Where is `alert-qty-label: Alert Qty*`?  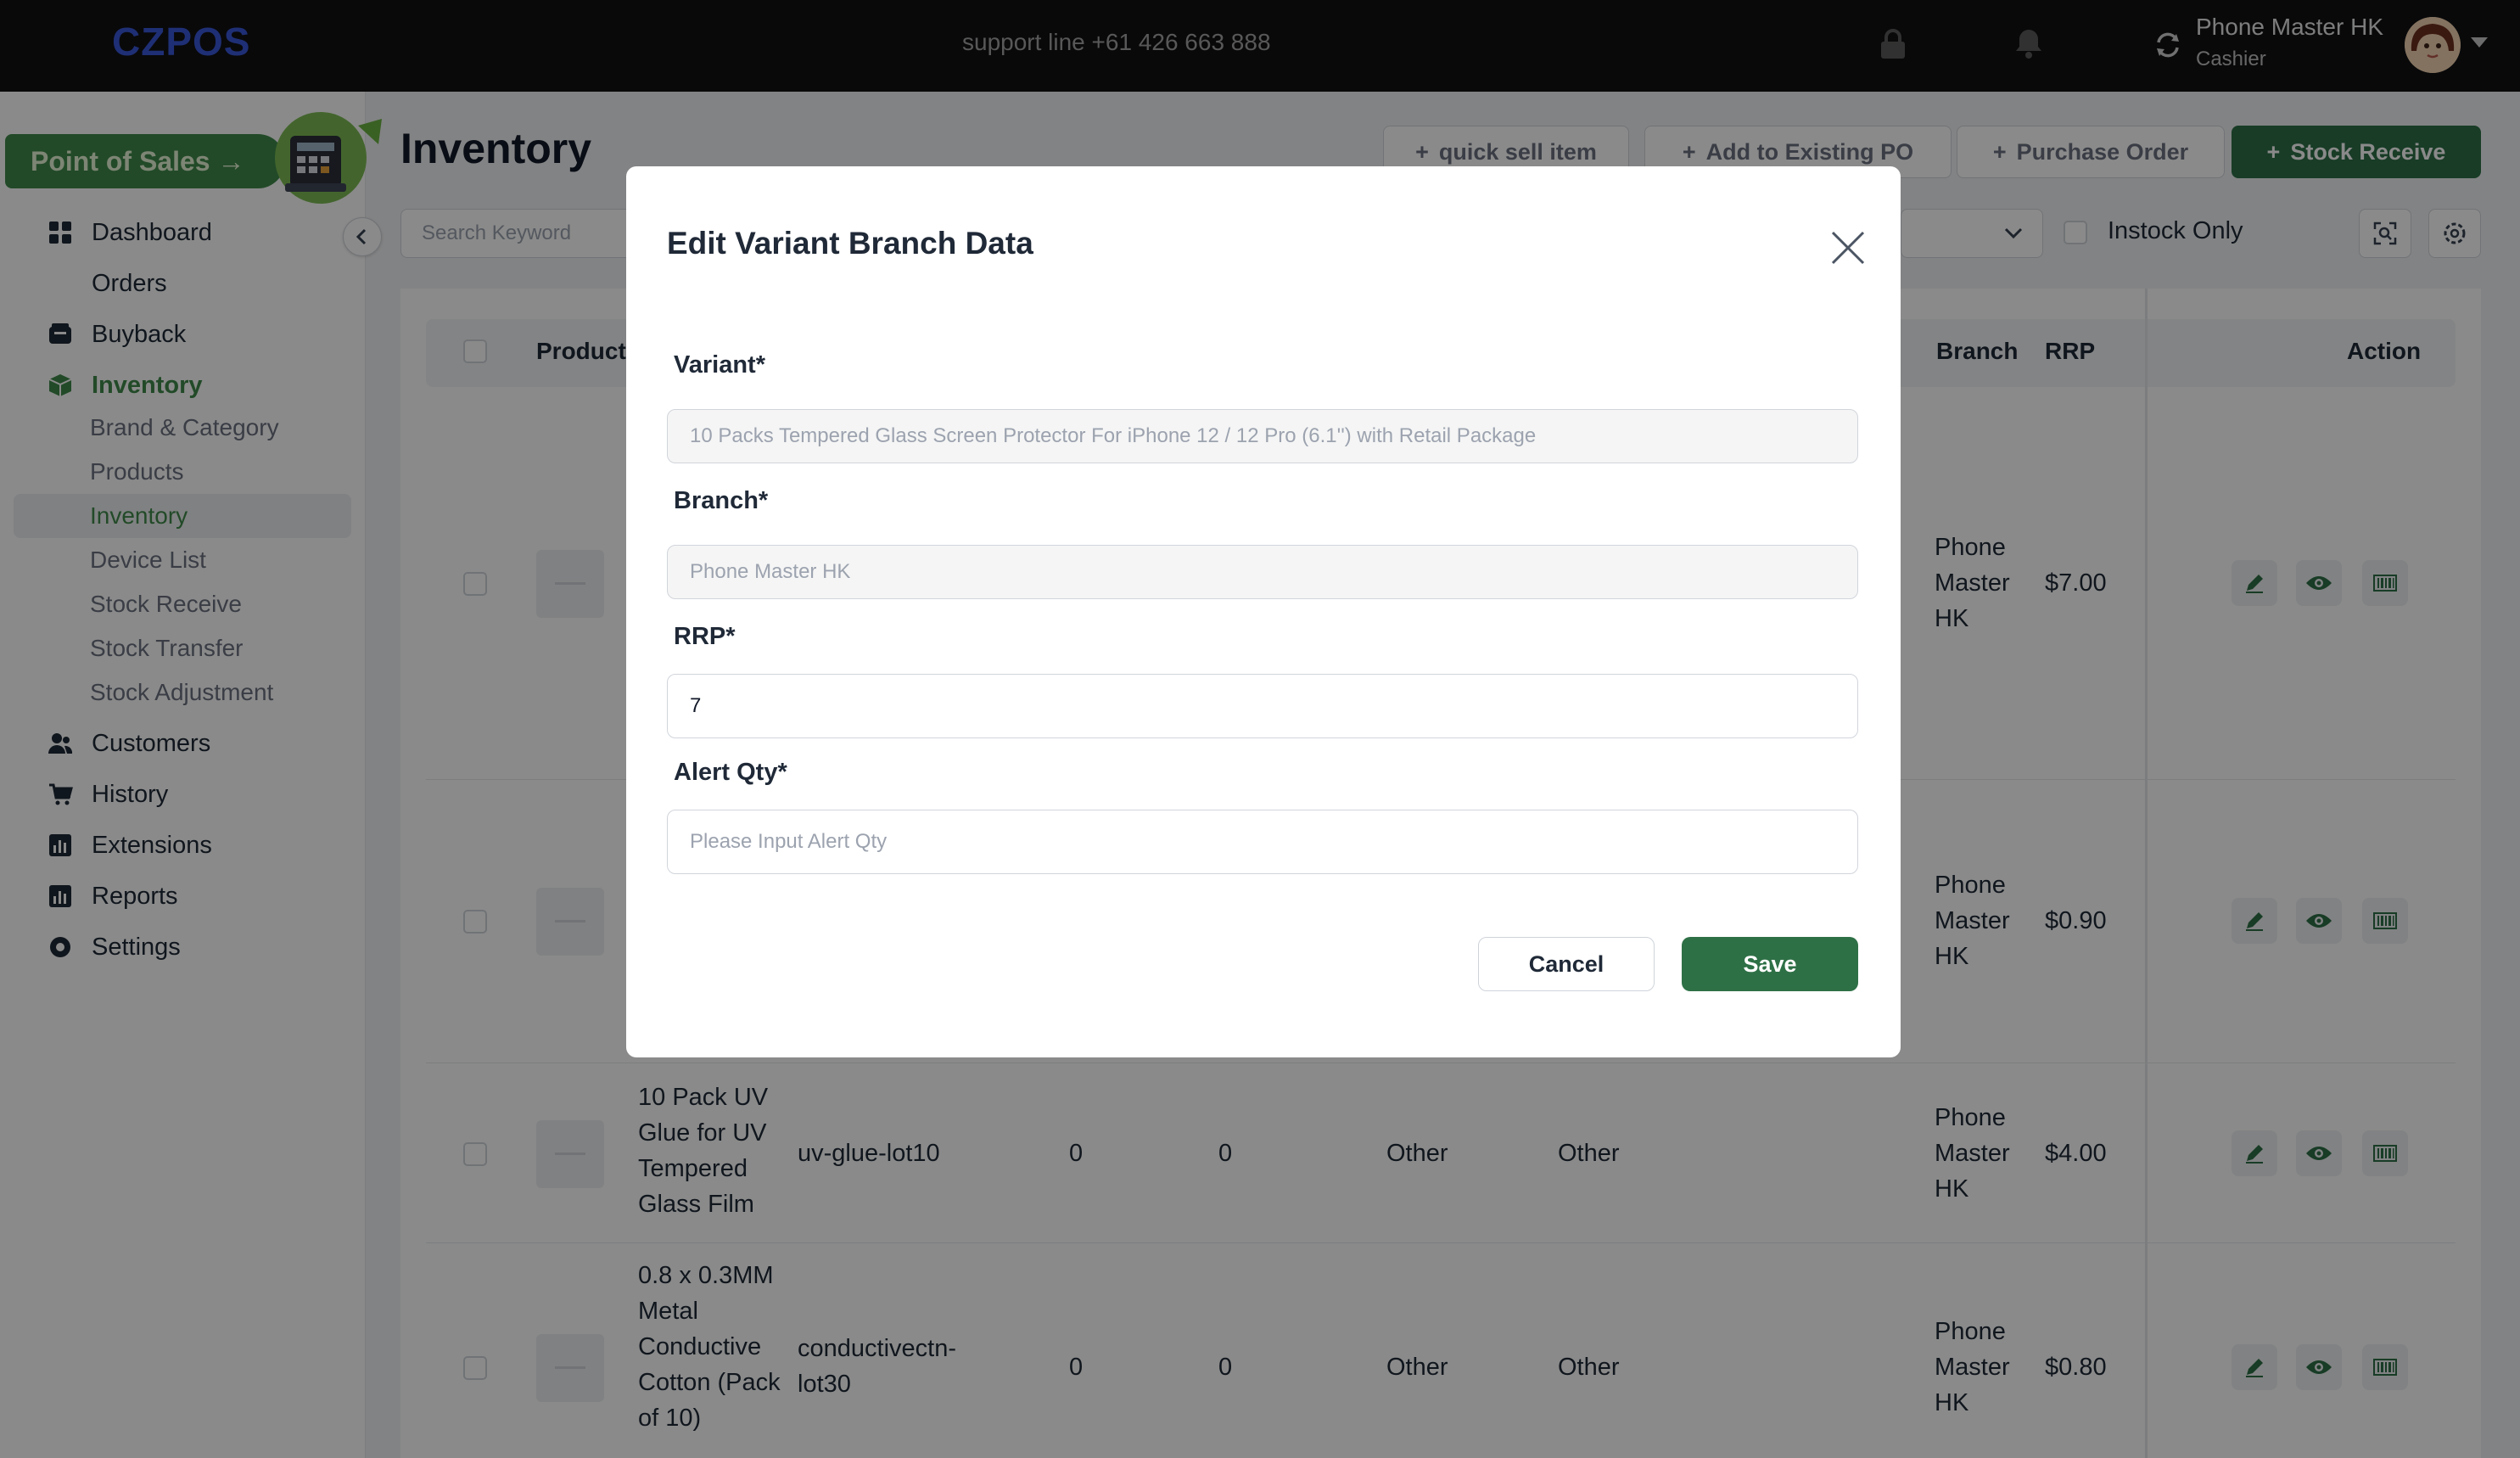 alert-qty-label: Alert Qty* is located at coordinates (730, 773).